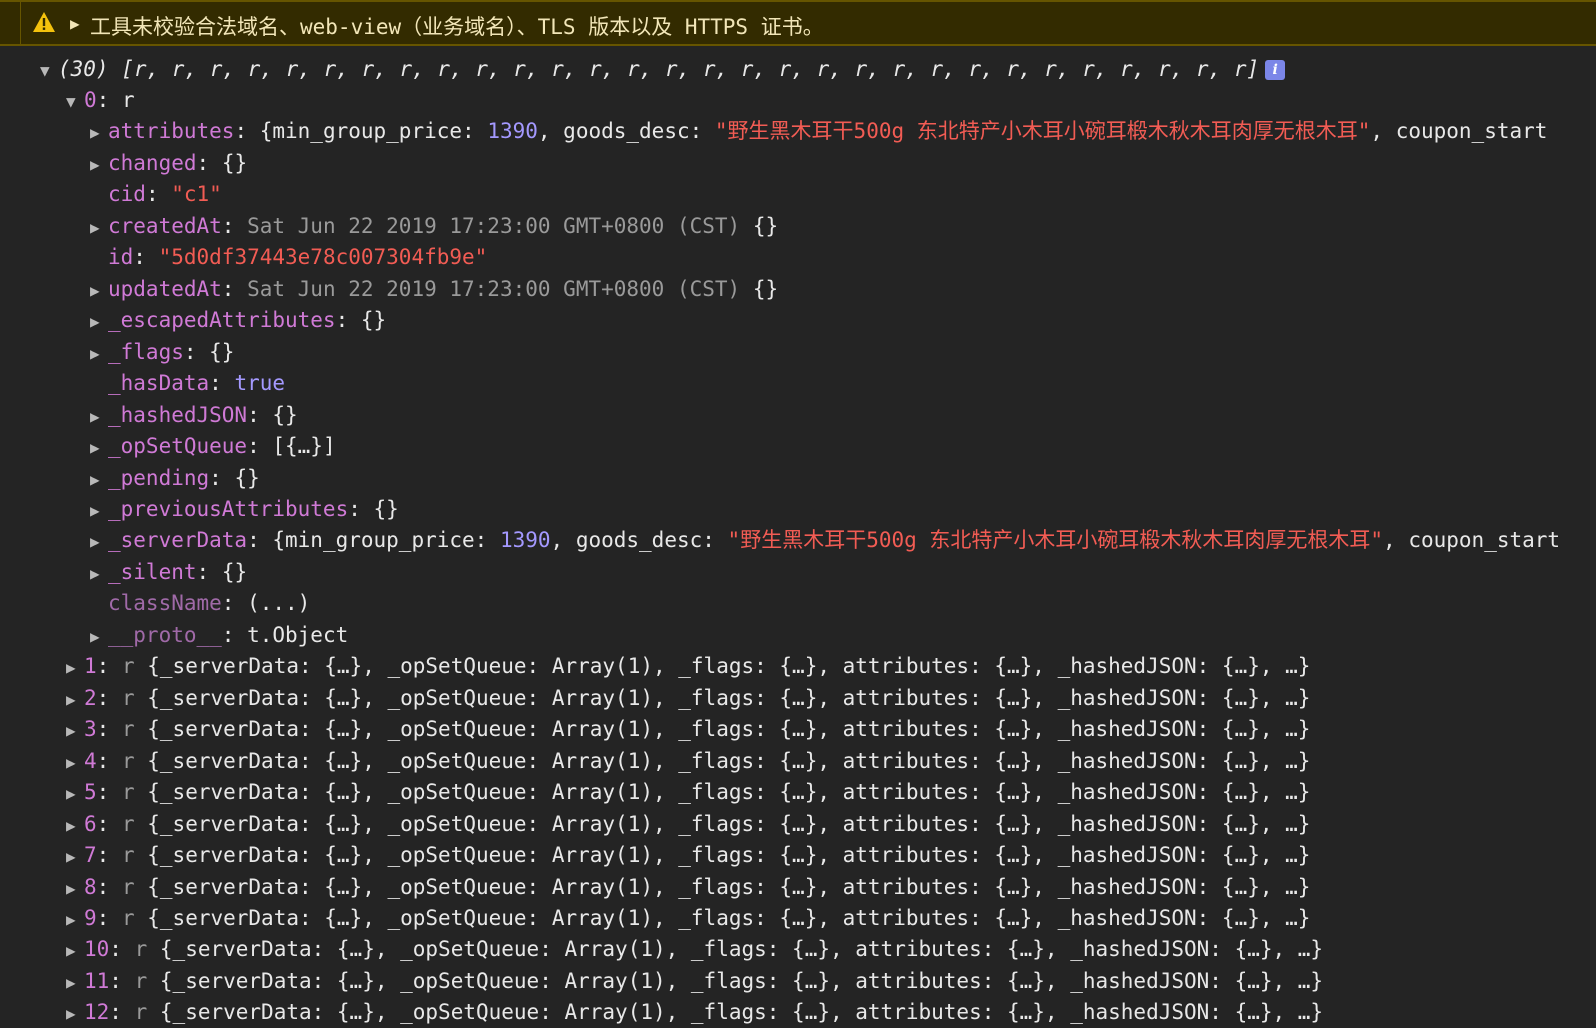  Describe the element at coordinates (44, 22) in the screenshot. I see `warning-icon` at that location.